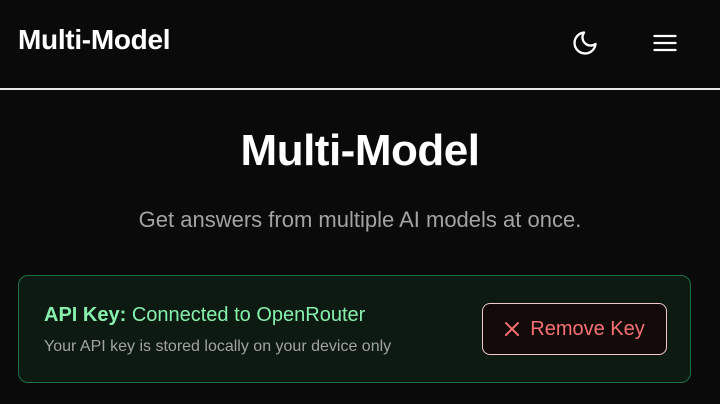  What do you see at coordinates (94, 40) in the screenshot?
I see `brand-logo: Multi-Model` at bounding box center [94, 40].